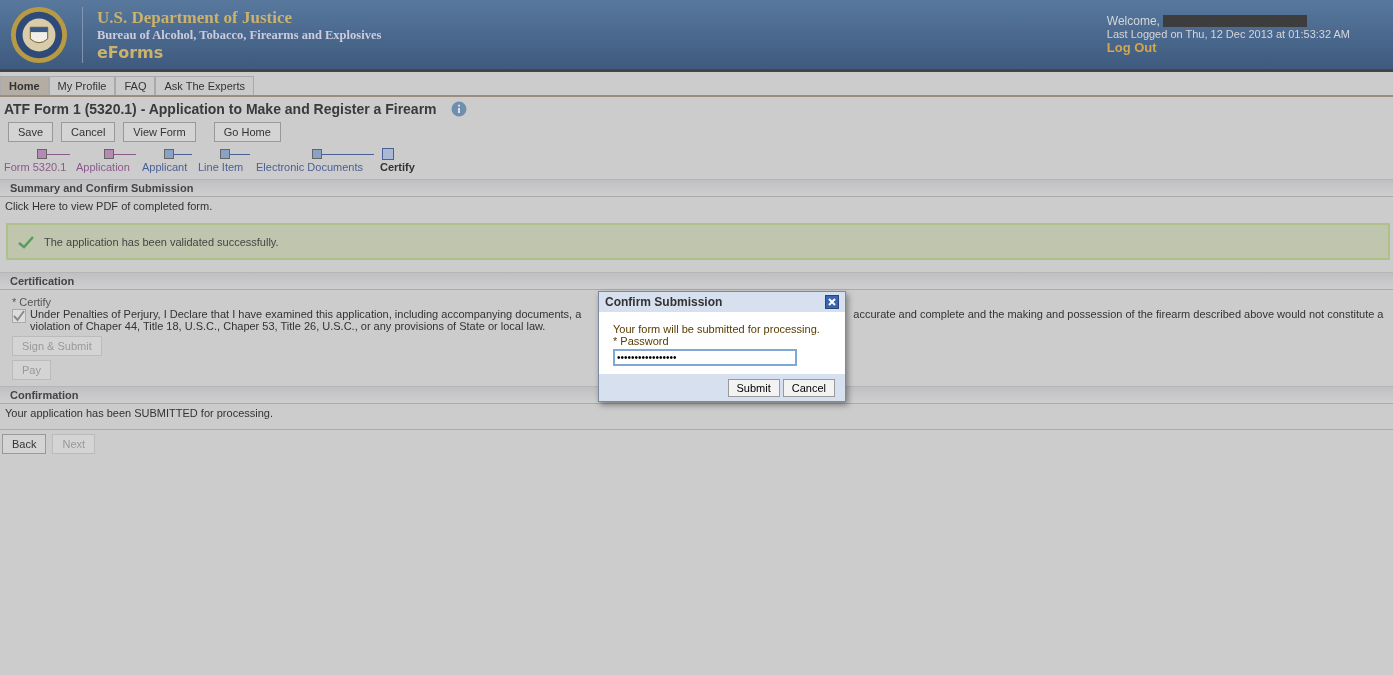 Image resolution: width=1393 pixels, height=675 pixels. I want to click on nav-button: Back, so click(24, 444).